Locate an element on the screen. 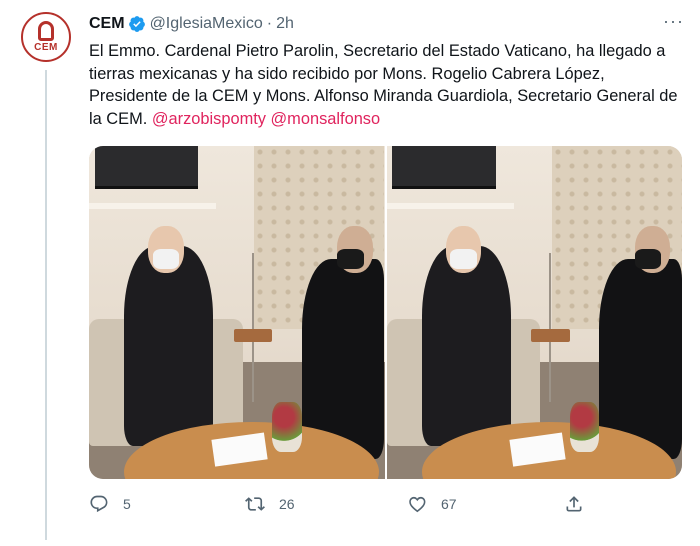 The width and height of the screenshot is (700, 546). retweet-button: 26 is located at coordinates (270, 504).